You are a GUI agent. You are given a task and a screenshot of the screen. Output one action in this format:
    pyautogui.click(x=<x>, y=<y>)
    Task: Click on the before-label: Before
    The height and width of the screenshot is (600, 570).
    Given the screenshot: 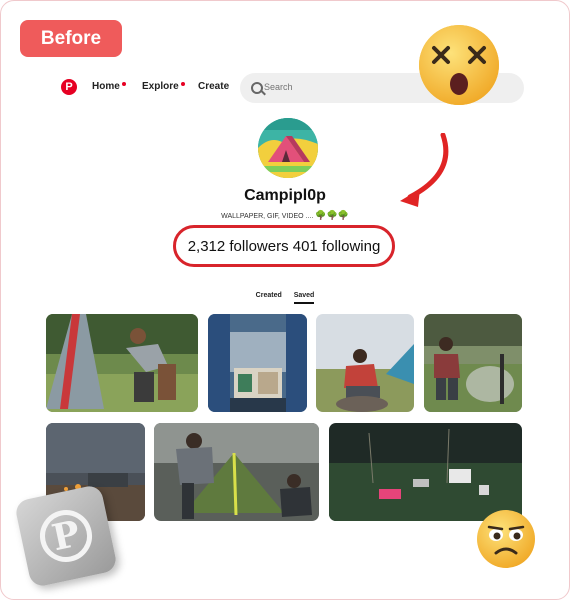 What is the action you would take?
    pyautogui.click(x=71, y=38)
    